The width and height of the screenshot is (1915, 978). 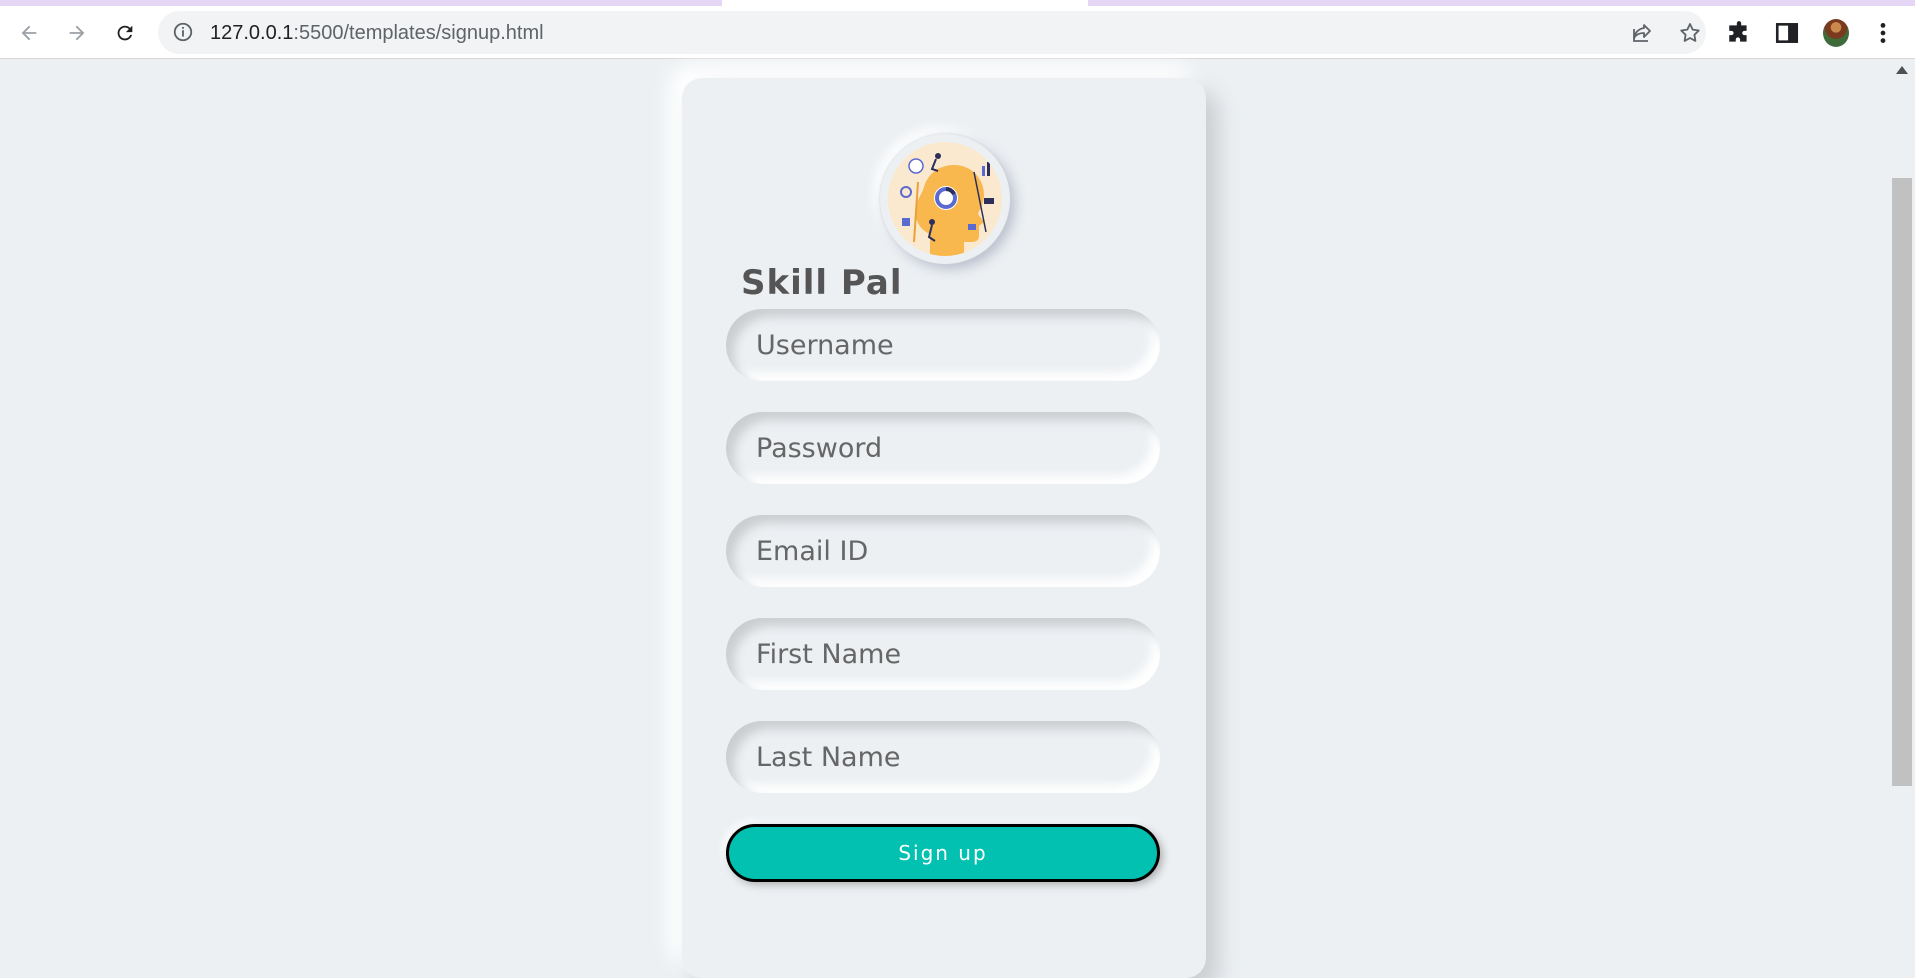 What do you see at coordinates (418, 33) in the screenshot?
I see `url-path: :5500/templates/signup.html` at bounding box center [418, 33].